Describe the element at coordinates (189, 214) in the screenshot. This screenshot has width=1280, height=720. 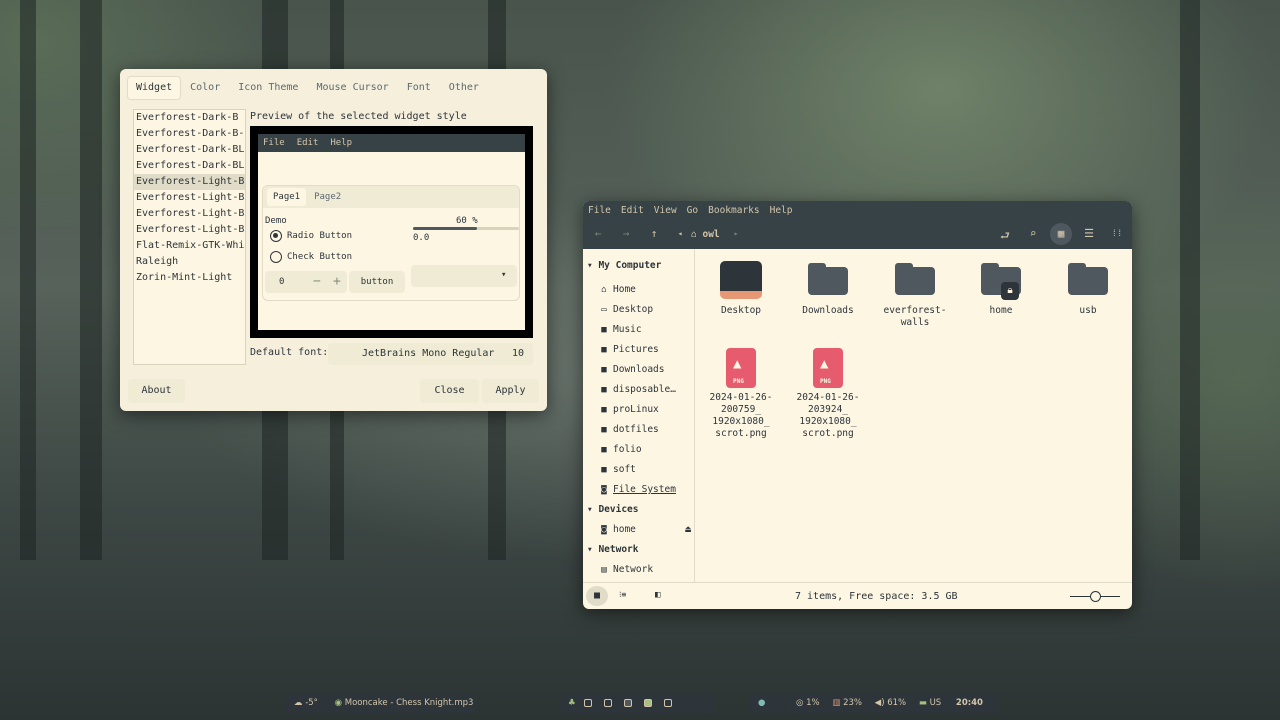
I see `theme-item: Everforest-Light-BL` at that location.